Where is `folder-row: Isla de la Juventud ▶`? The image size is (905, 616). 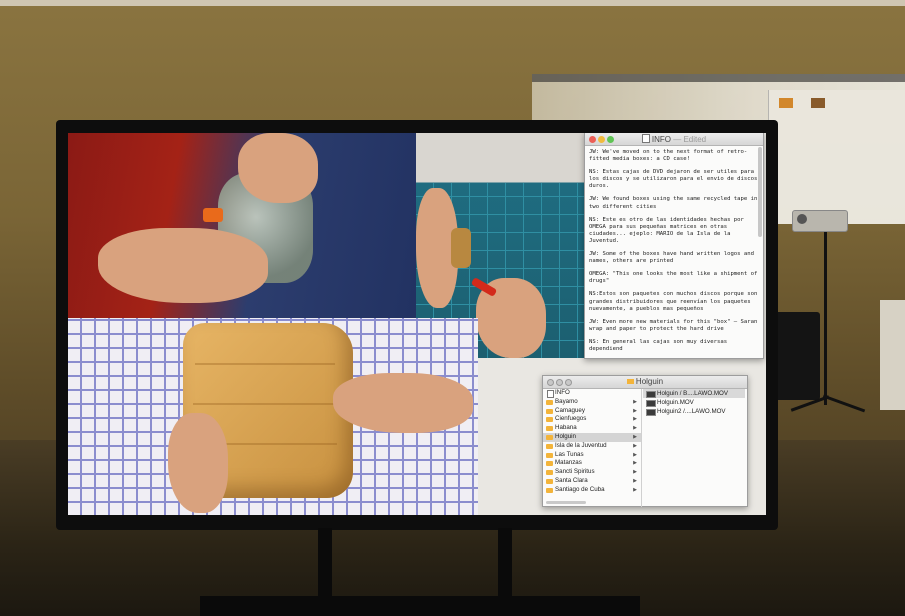 folder-row: Isla de la Juventud ▶ is located at coordinates (592, 446).